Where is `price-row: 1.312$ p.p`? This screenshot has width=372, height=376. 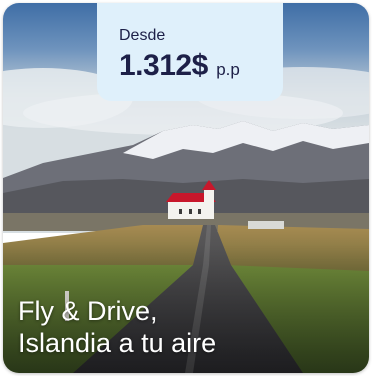 price-row: 1.312$ p.p is located at coordinates (201, 66).